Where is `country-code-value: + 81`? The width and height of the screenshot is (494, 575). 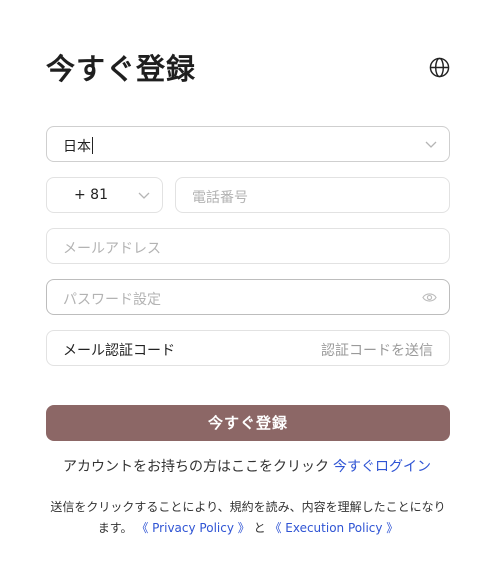 country-code-value: + 81 is located at coordinates (91, 195).